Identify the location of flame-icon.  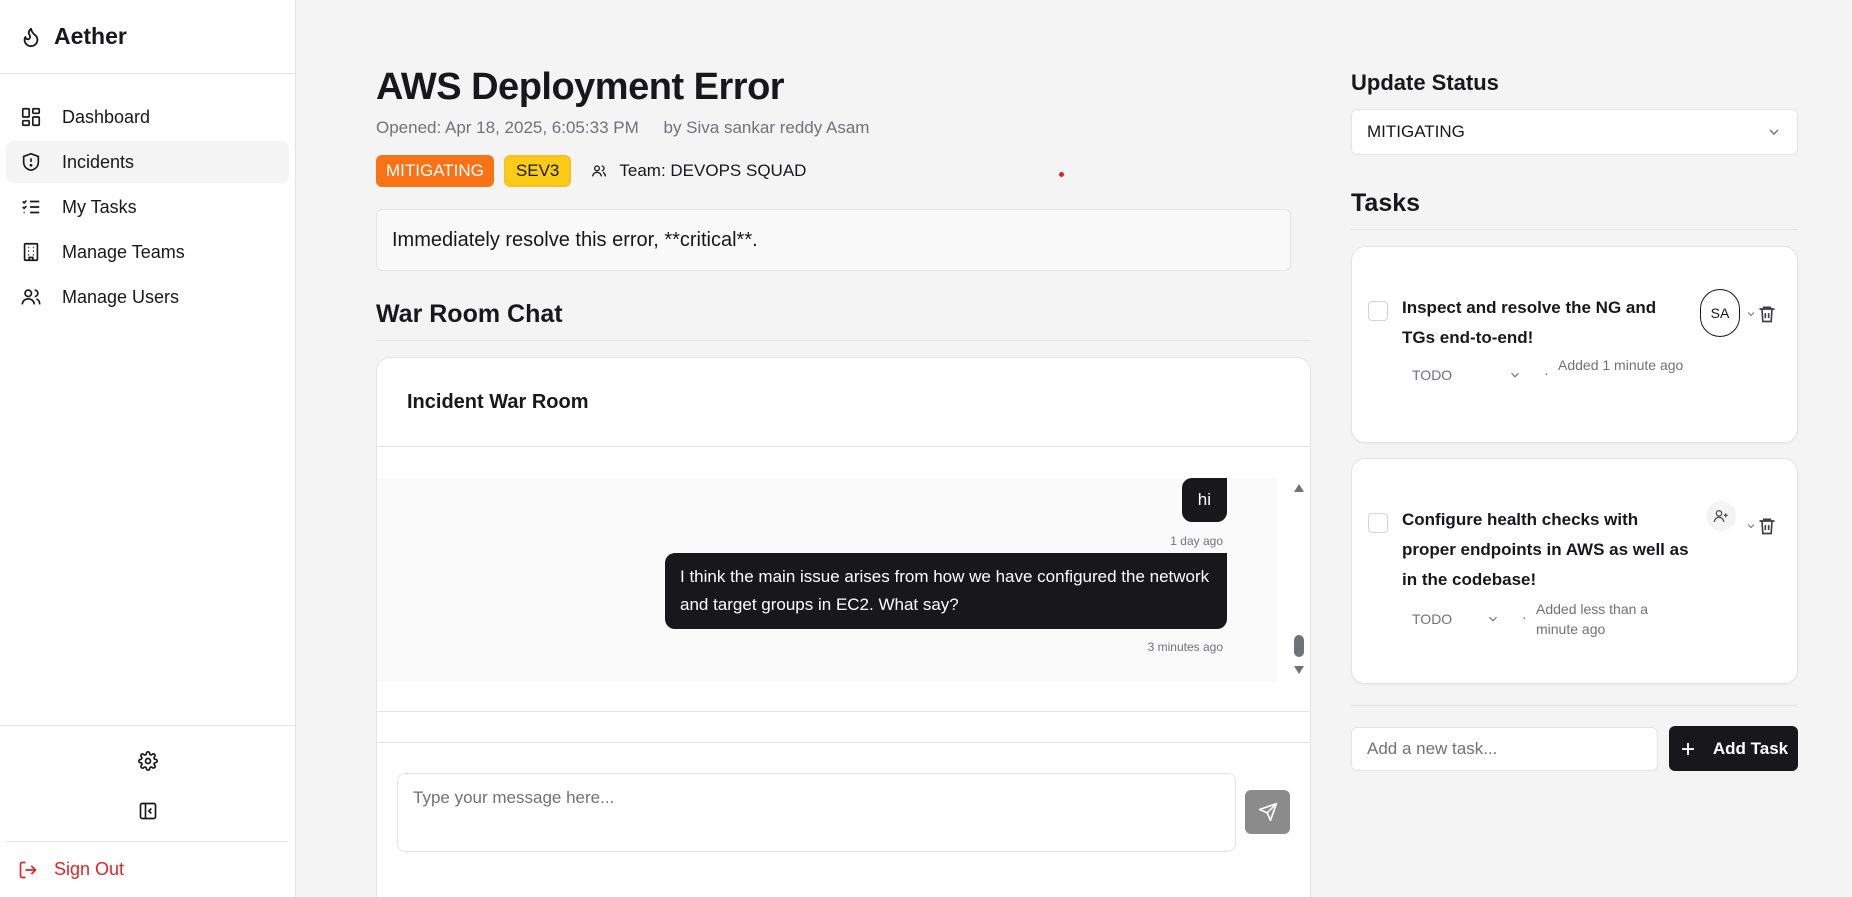
(31, 37).